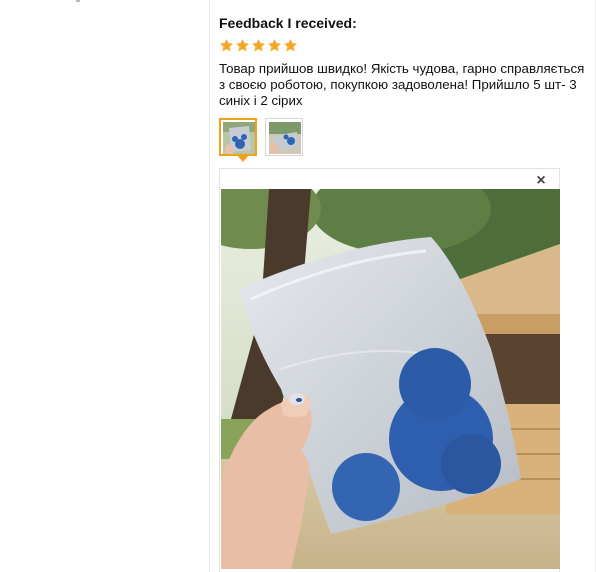 The width and height of the screenshot is (596, 572). I want to click on thumbnail-2-image, so click(285, 138).